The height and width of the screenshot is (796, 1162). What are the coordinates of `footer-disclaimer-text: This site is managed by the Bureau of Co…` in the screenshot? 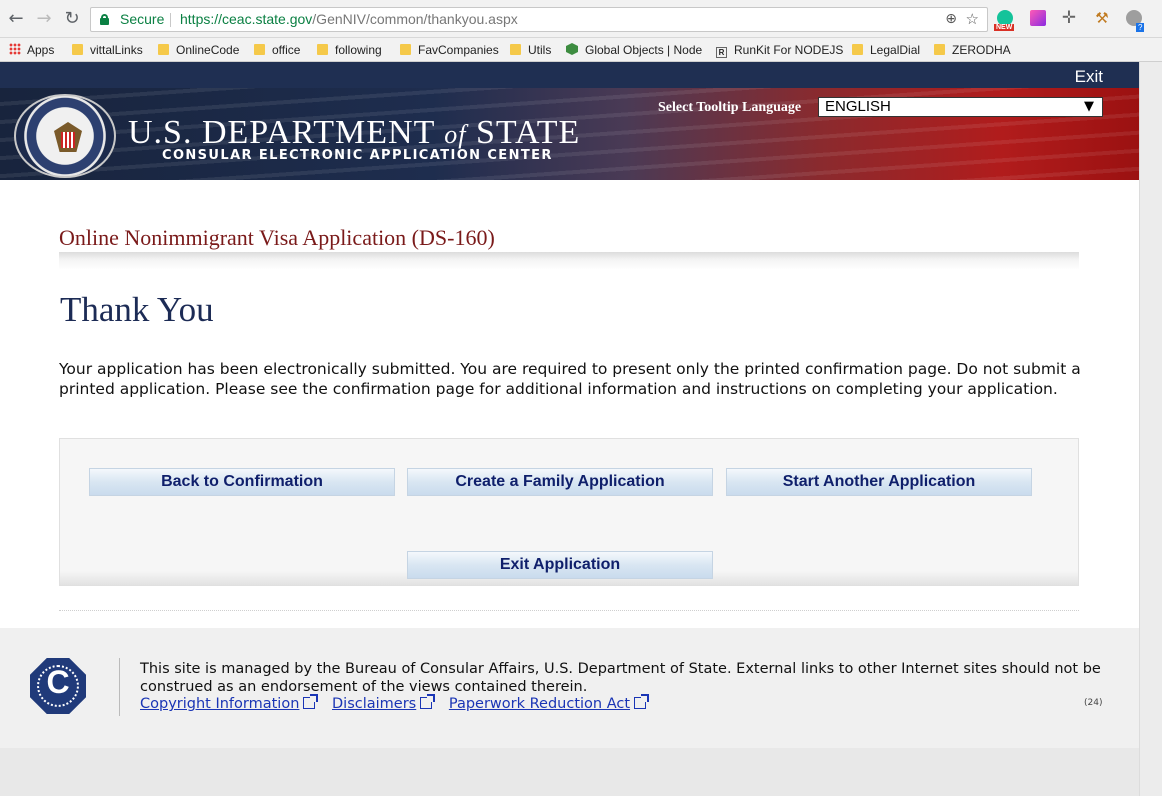 It's located at (620, 678).